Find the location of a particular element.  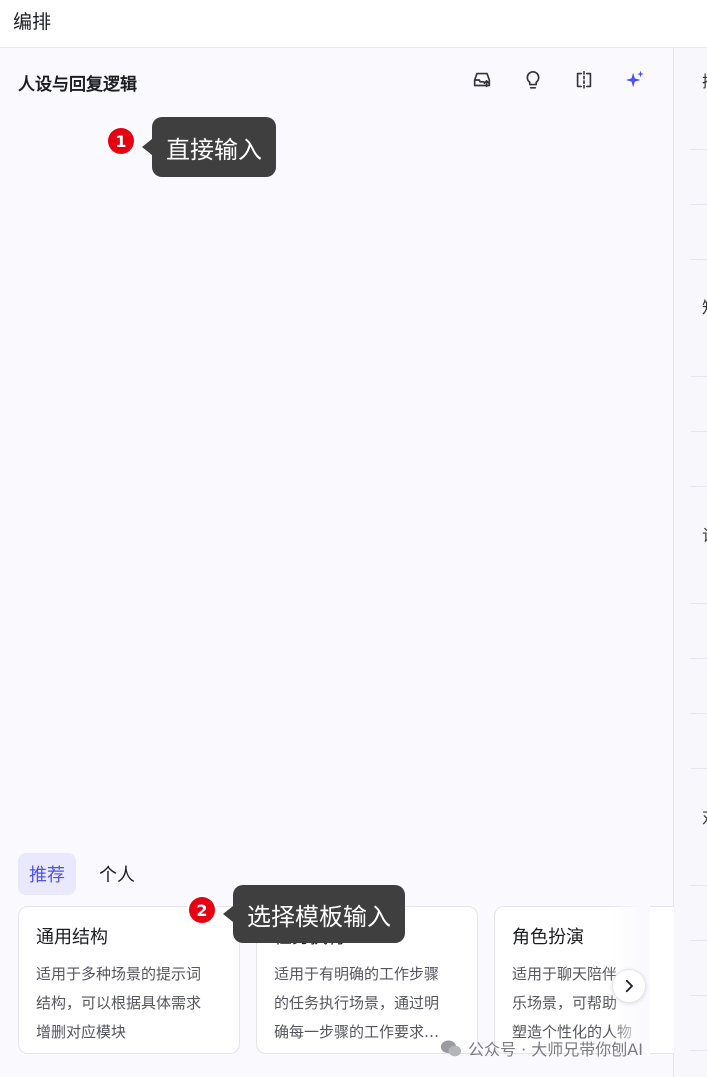

carousel-next-button is located at coordinates (629, 986).